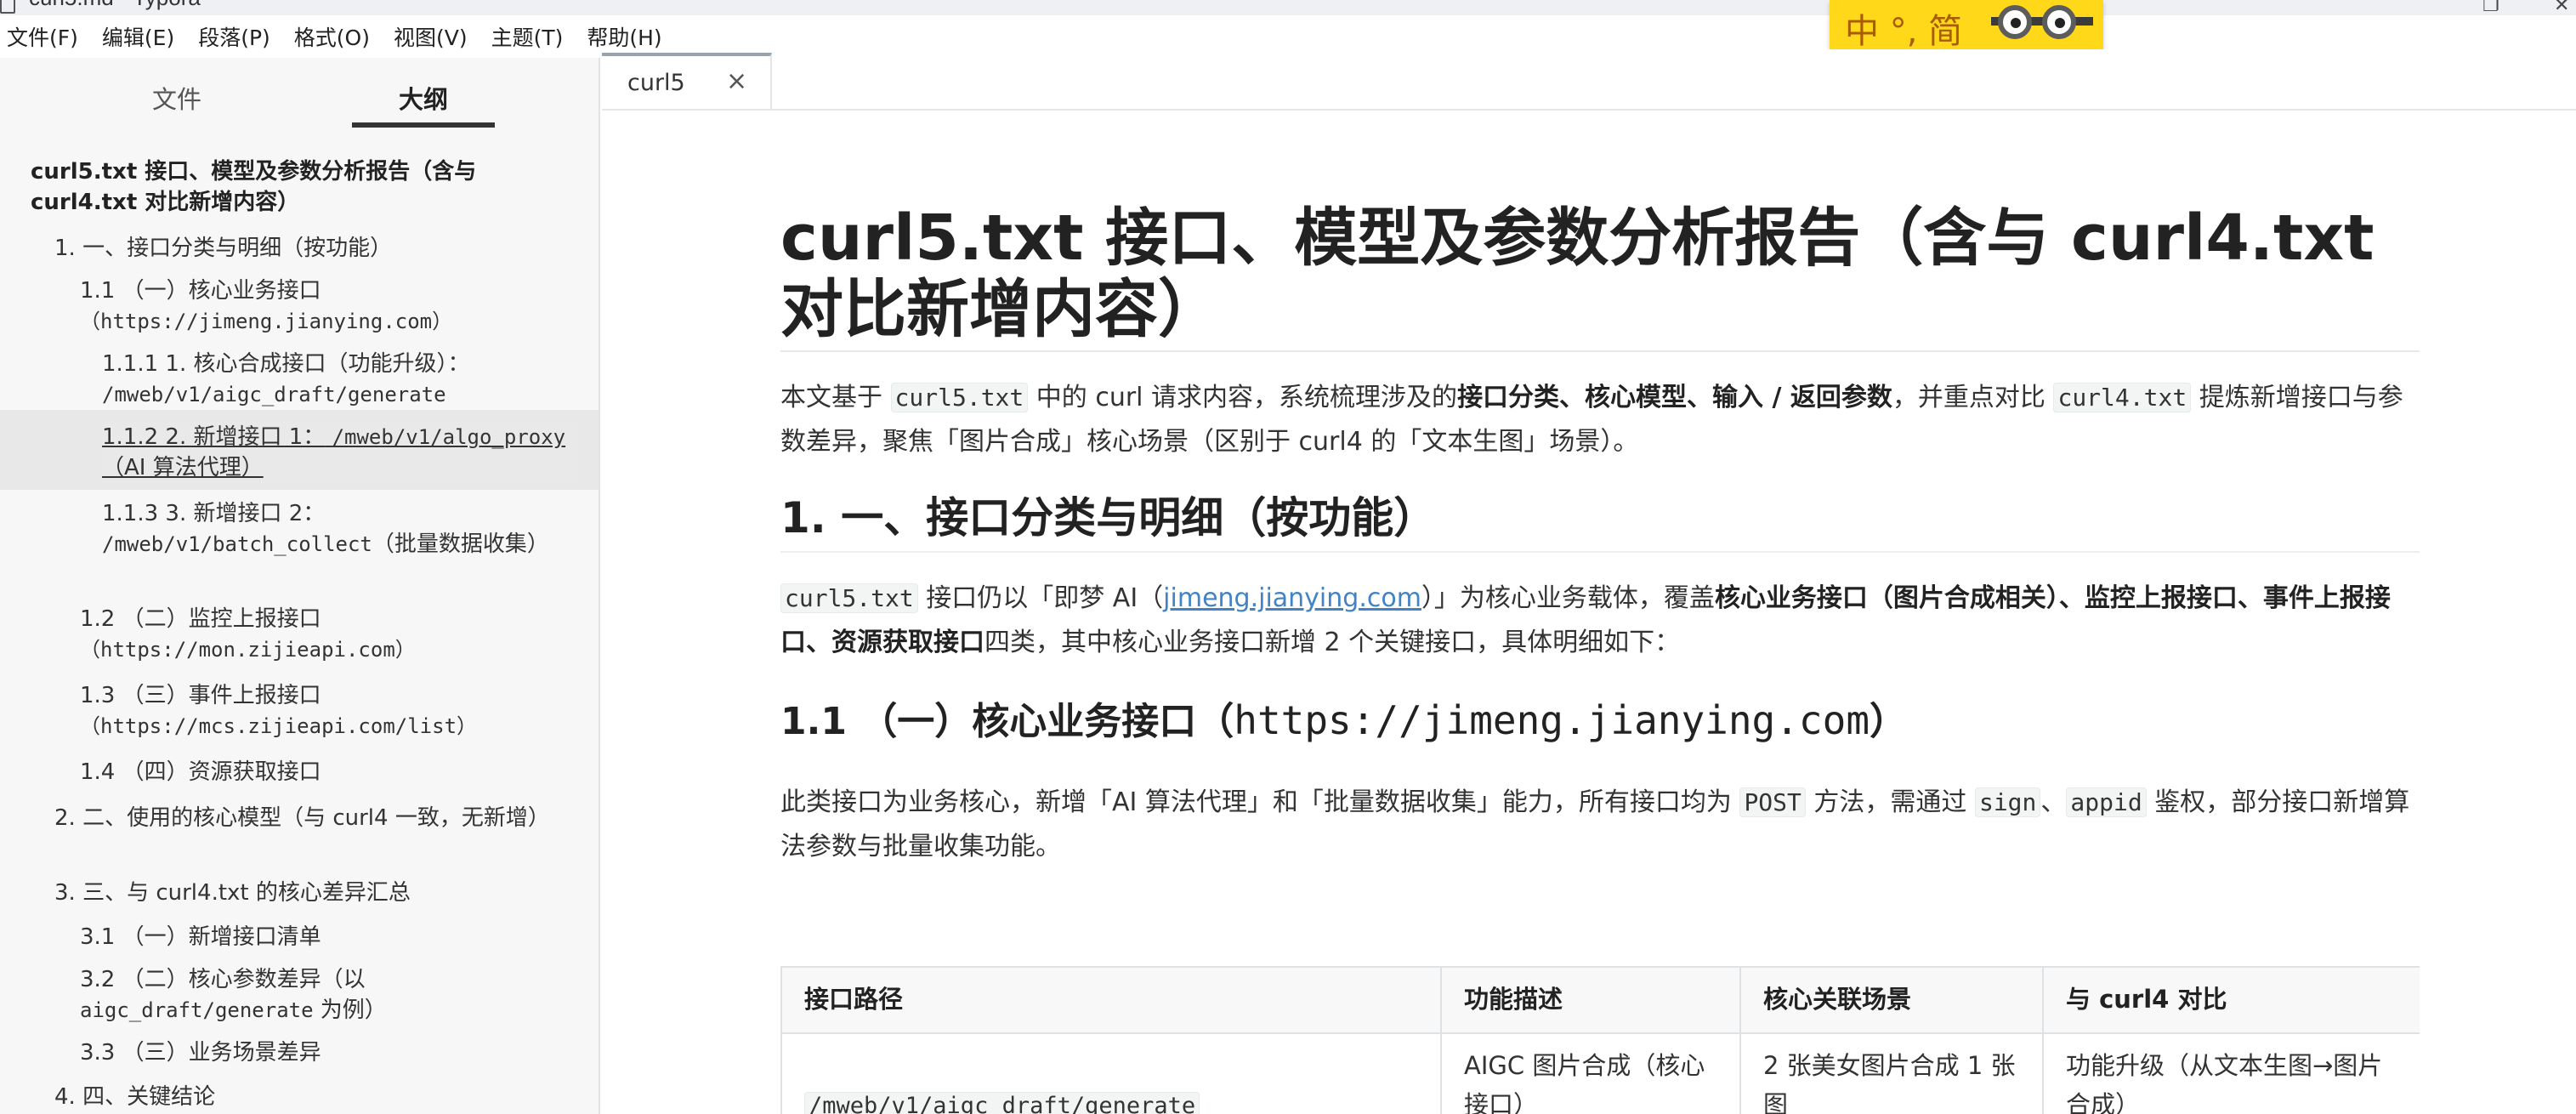 The width and height of the screenshot is (2576, 1114). Describe the element at coordinates (234, 36) in the screenshot. I see `menu-paragraph: 段落(P)` at that location.